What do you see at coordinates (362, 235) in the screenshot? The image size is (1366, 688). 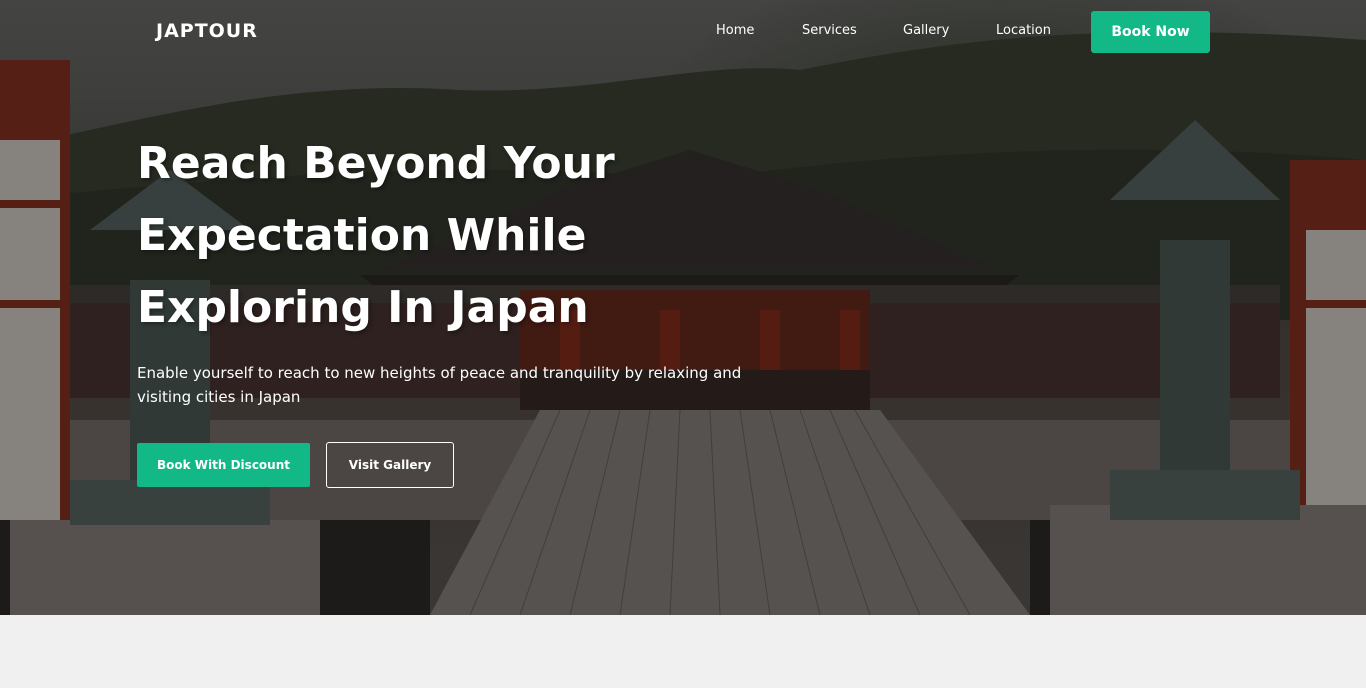 I see `hero-title-line: Expectation While` at bounding box center [362, 235].